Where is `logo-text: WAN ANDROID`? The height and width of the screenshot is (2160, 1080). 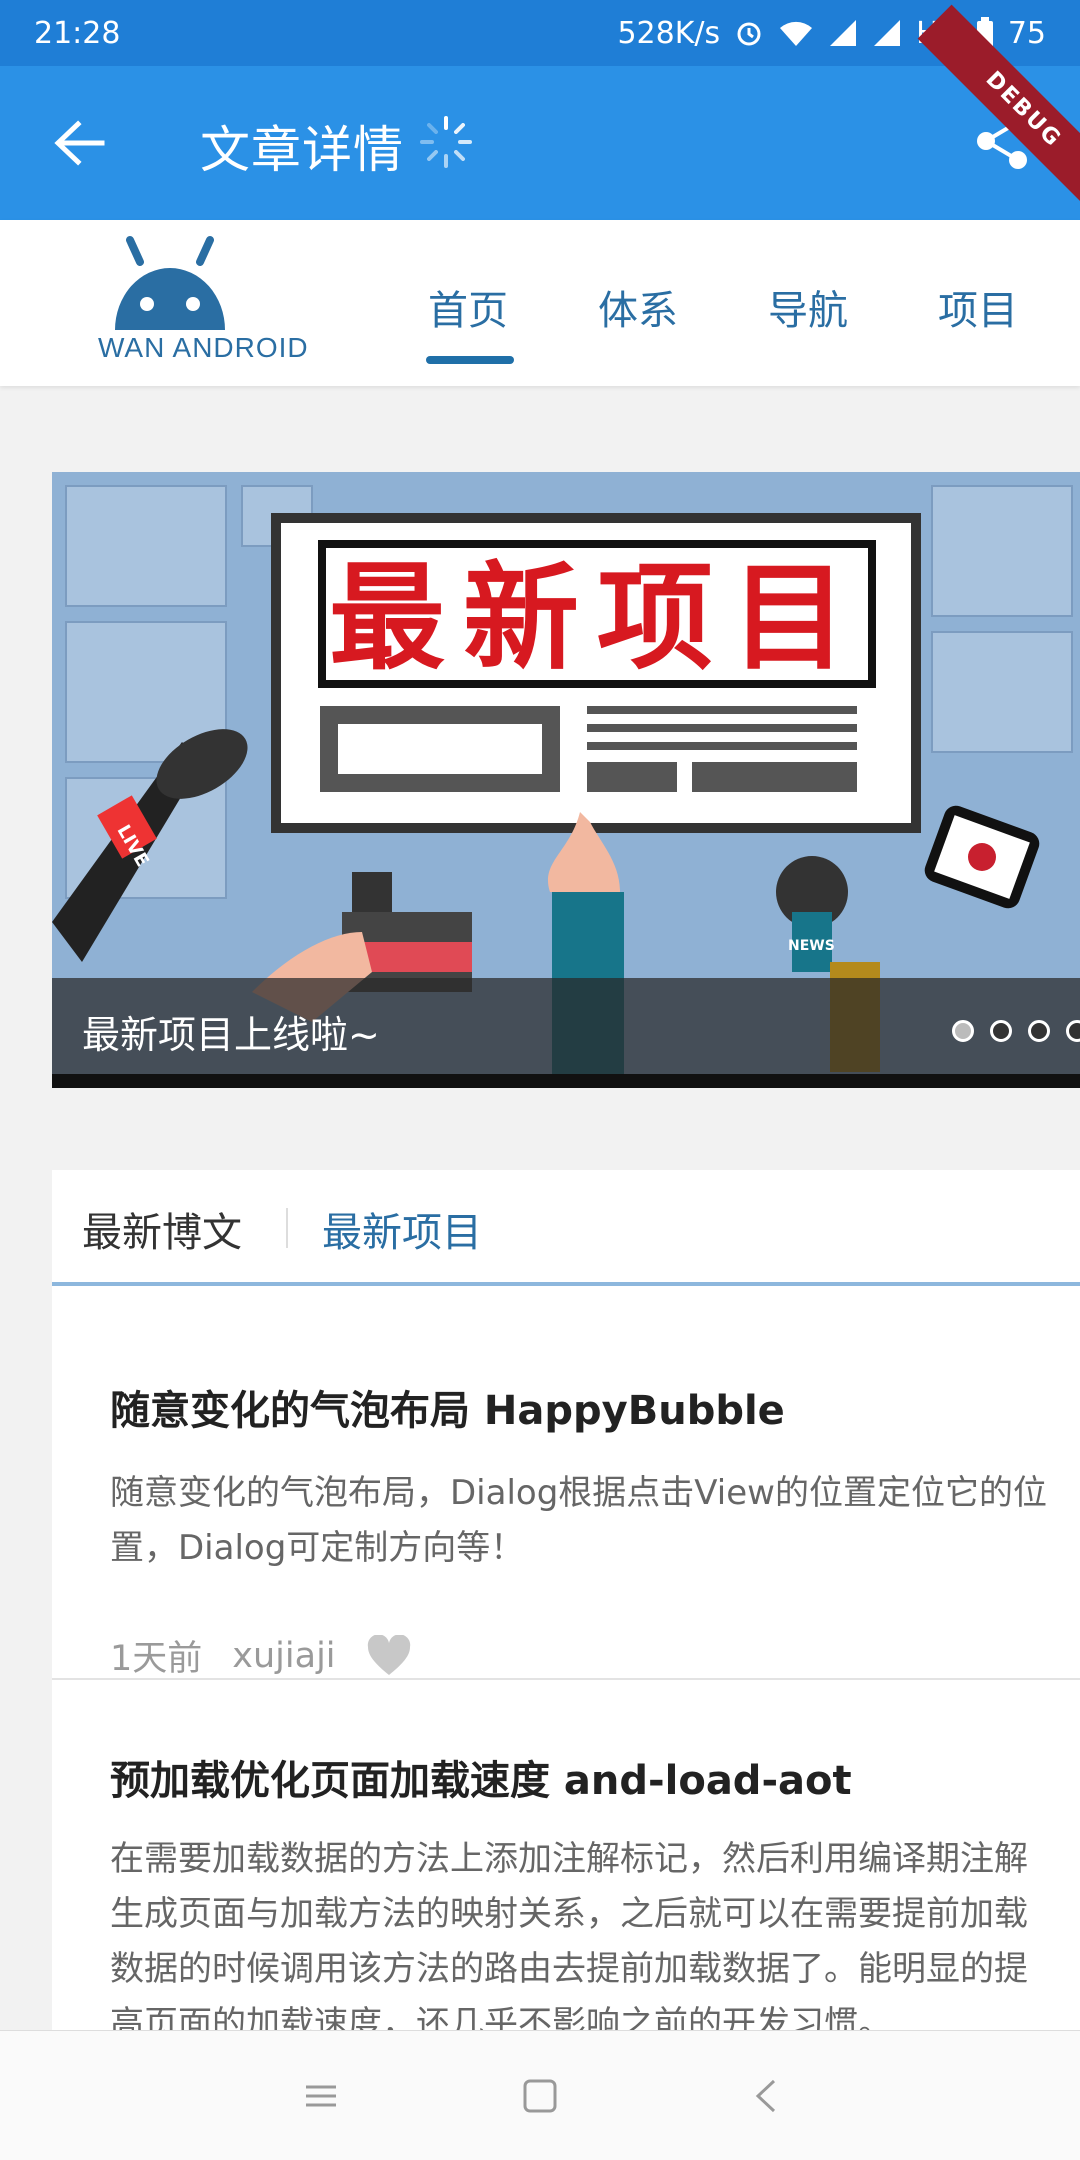
logo-text: WAN ANDROID is located at coordinates (203, 347).